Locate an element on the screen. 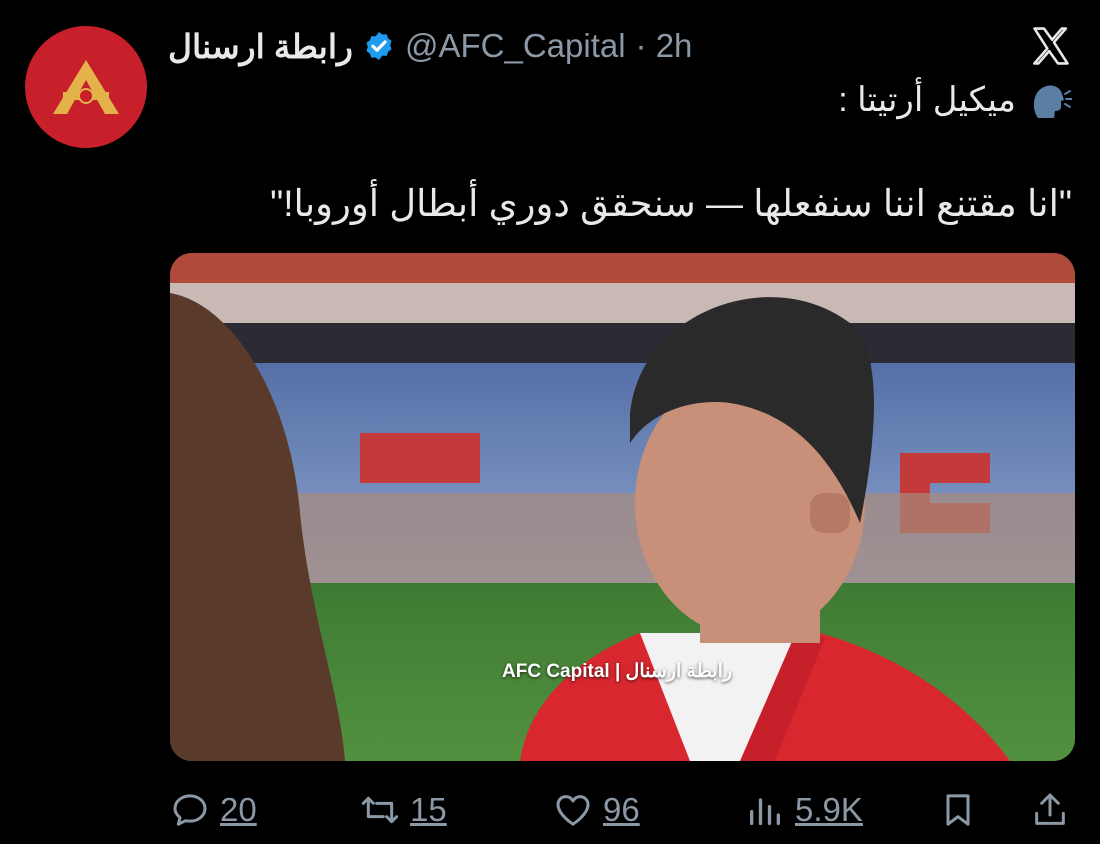 The height and width of the screenshot is (844, 1100). display-name: رابطة ارسنال is located at coordinates (260, 46).